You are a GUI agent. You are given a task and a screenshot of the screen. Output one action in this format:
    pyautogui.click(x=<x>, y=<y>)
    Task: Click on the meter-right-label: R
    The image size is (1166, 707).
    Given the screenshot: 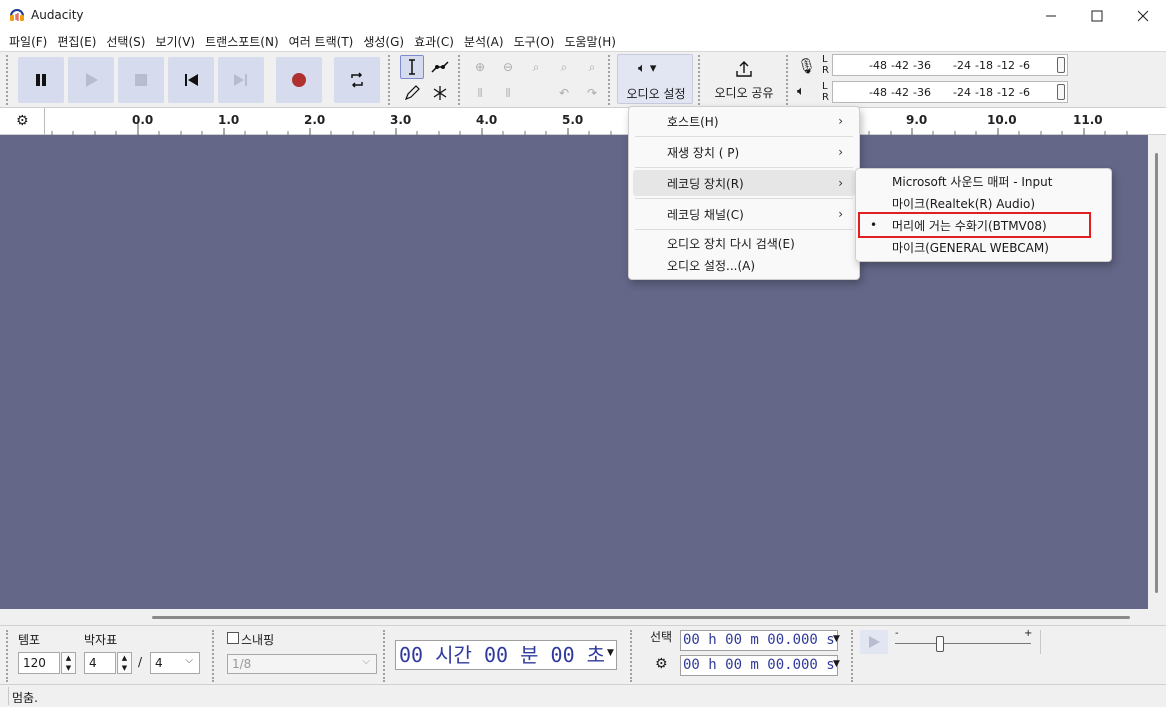 What is the action you would take?
    pyautogui.click(x=825, y=70)
    